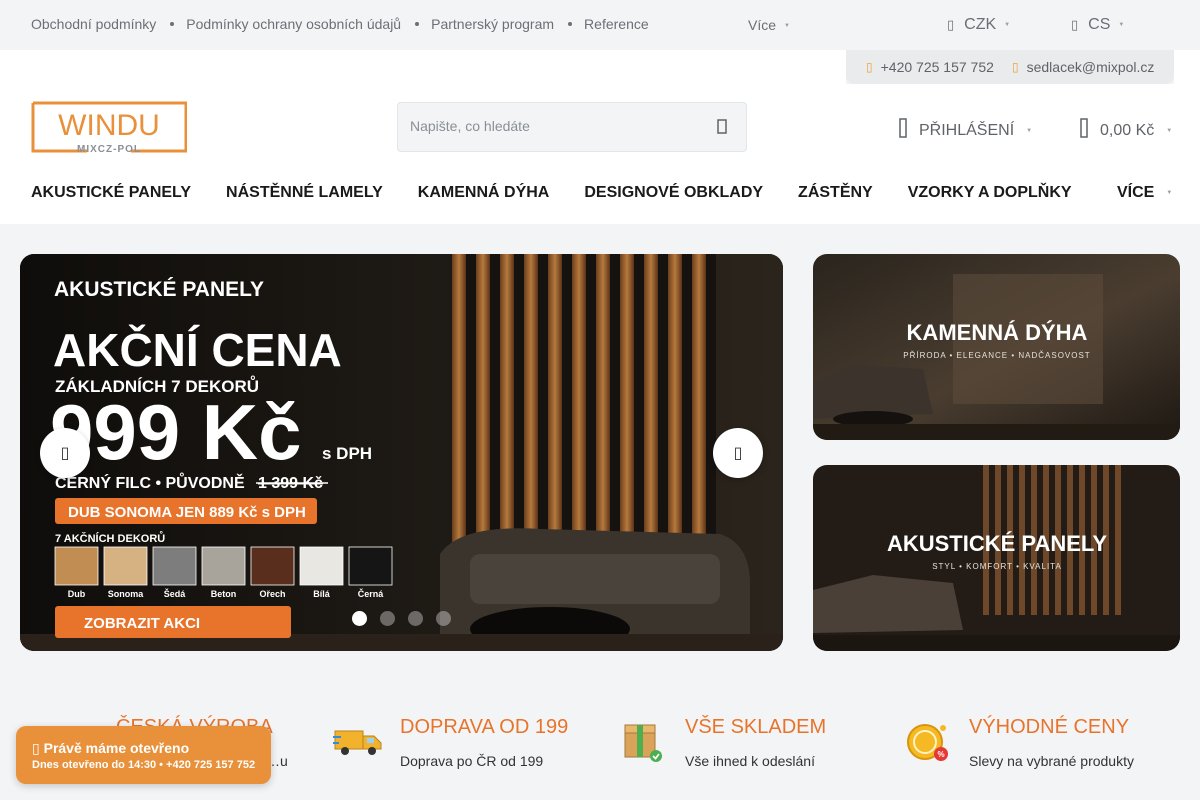 The width and height of the screenshot is (1200, 800). I want to click on hero-cta: ZOBRAZIT AKCI, so click(142, 623).